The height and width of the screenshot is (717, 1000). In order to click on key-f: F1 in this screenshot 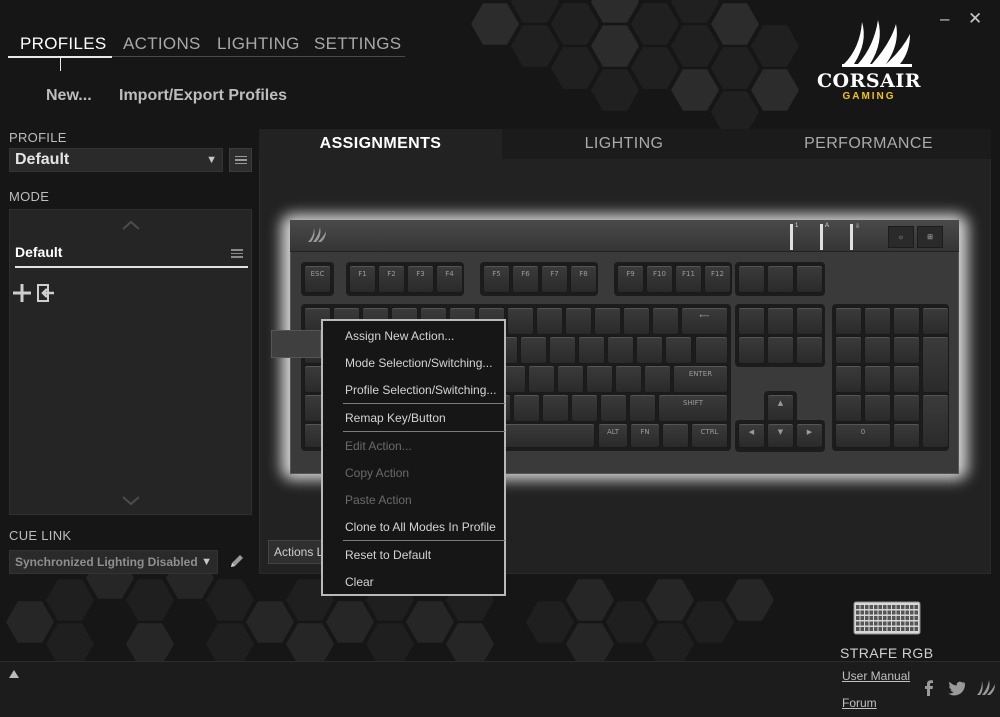, I will do `click(362, 279)`.